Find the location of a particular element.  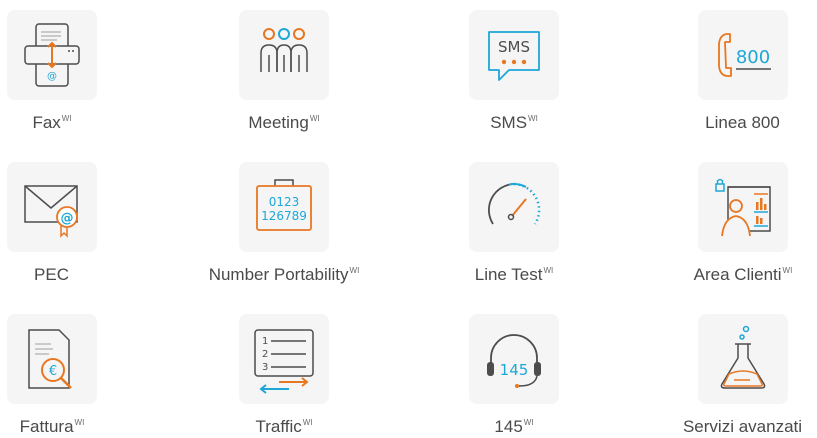

service-tile-fattura: € FatturaWI is located at coordinates (86, 375).